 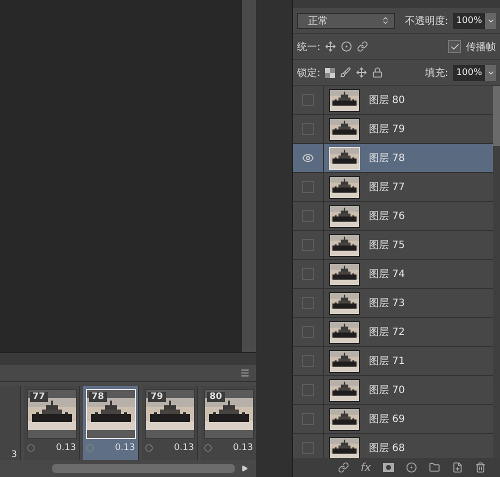 I want to click on frame-delay: 3, so click(x=14, y=455).